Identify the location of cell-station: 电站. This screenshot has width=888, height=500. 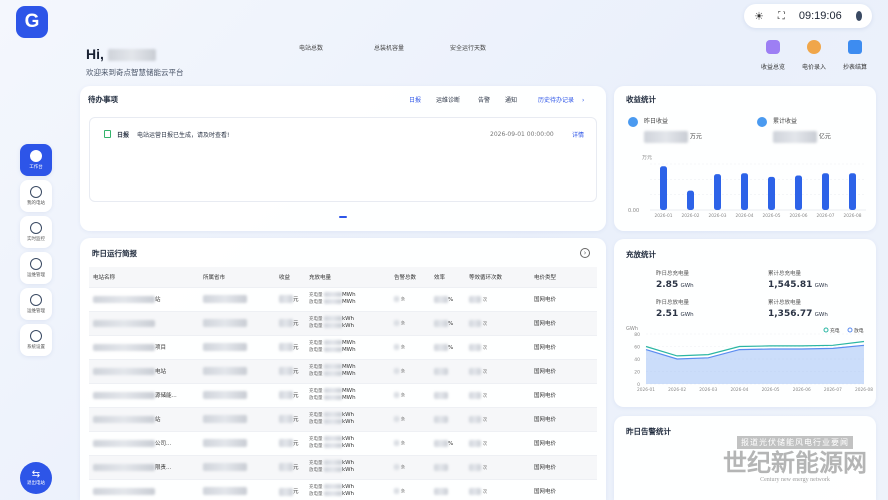
(144, 370).